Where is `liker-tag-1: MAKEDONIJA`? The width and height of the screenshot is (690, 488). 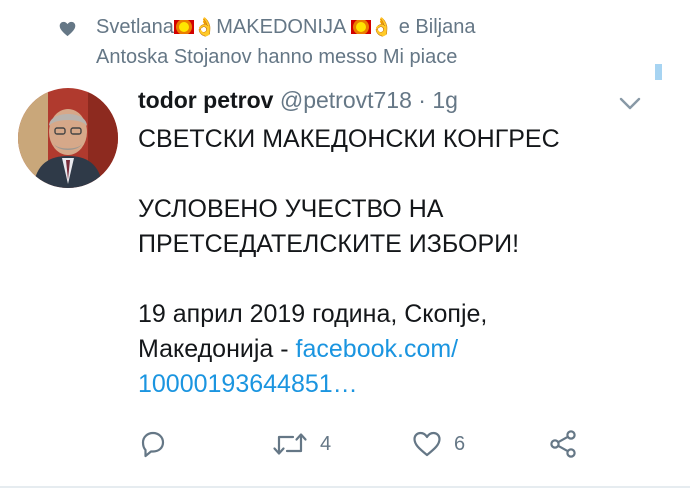
liker-tag-1: MAKEDONIJA is located at coordinates (280, 27).